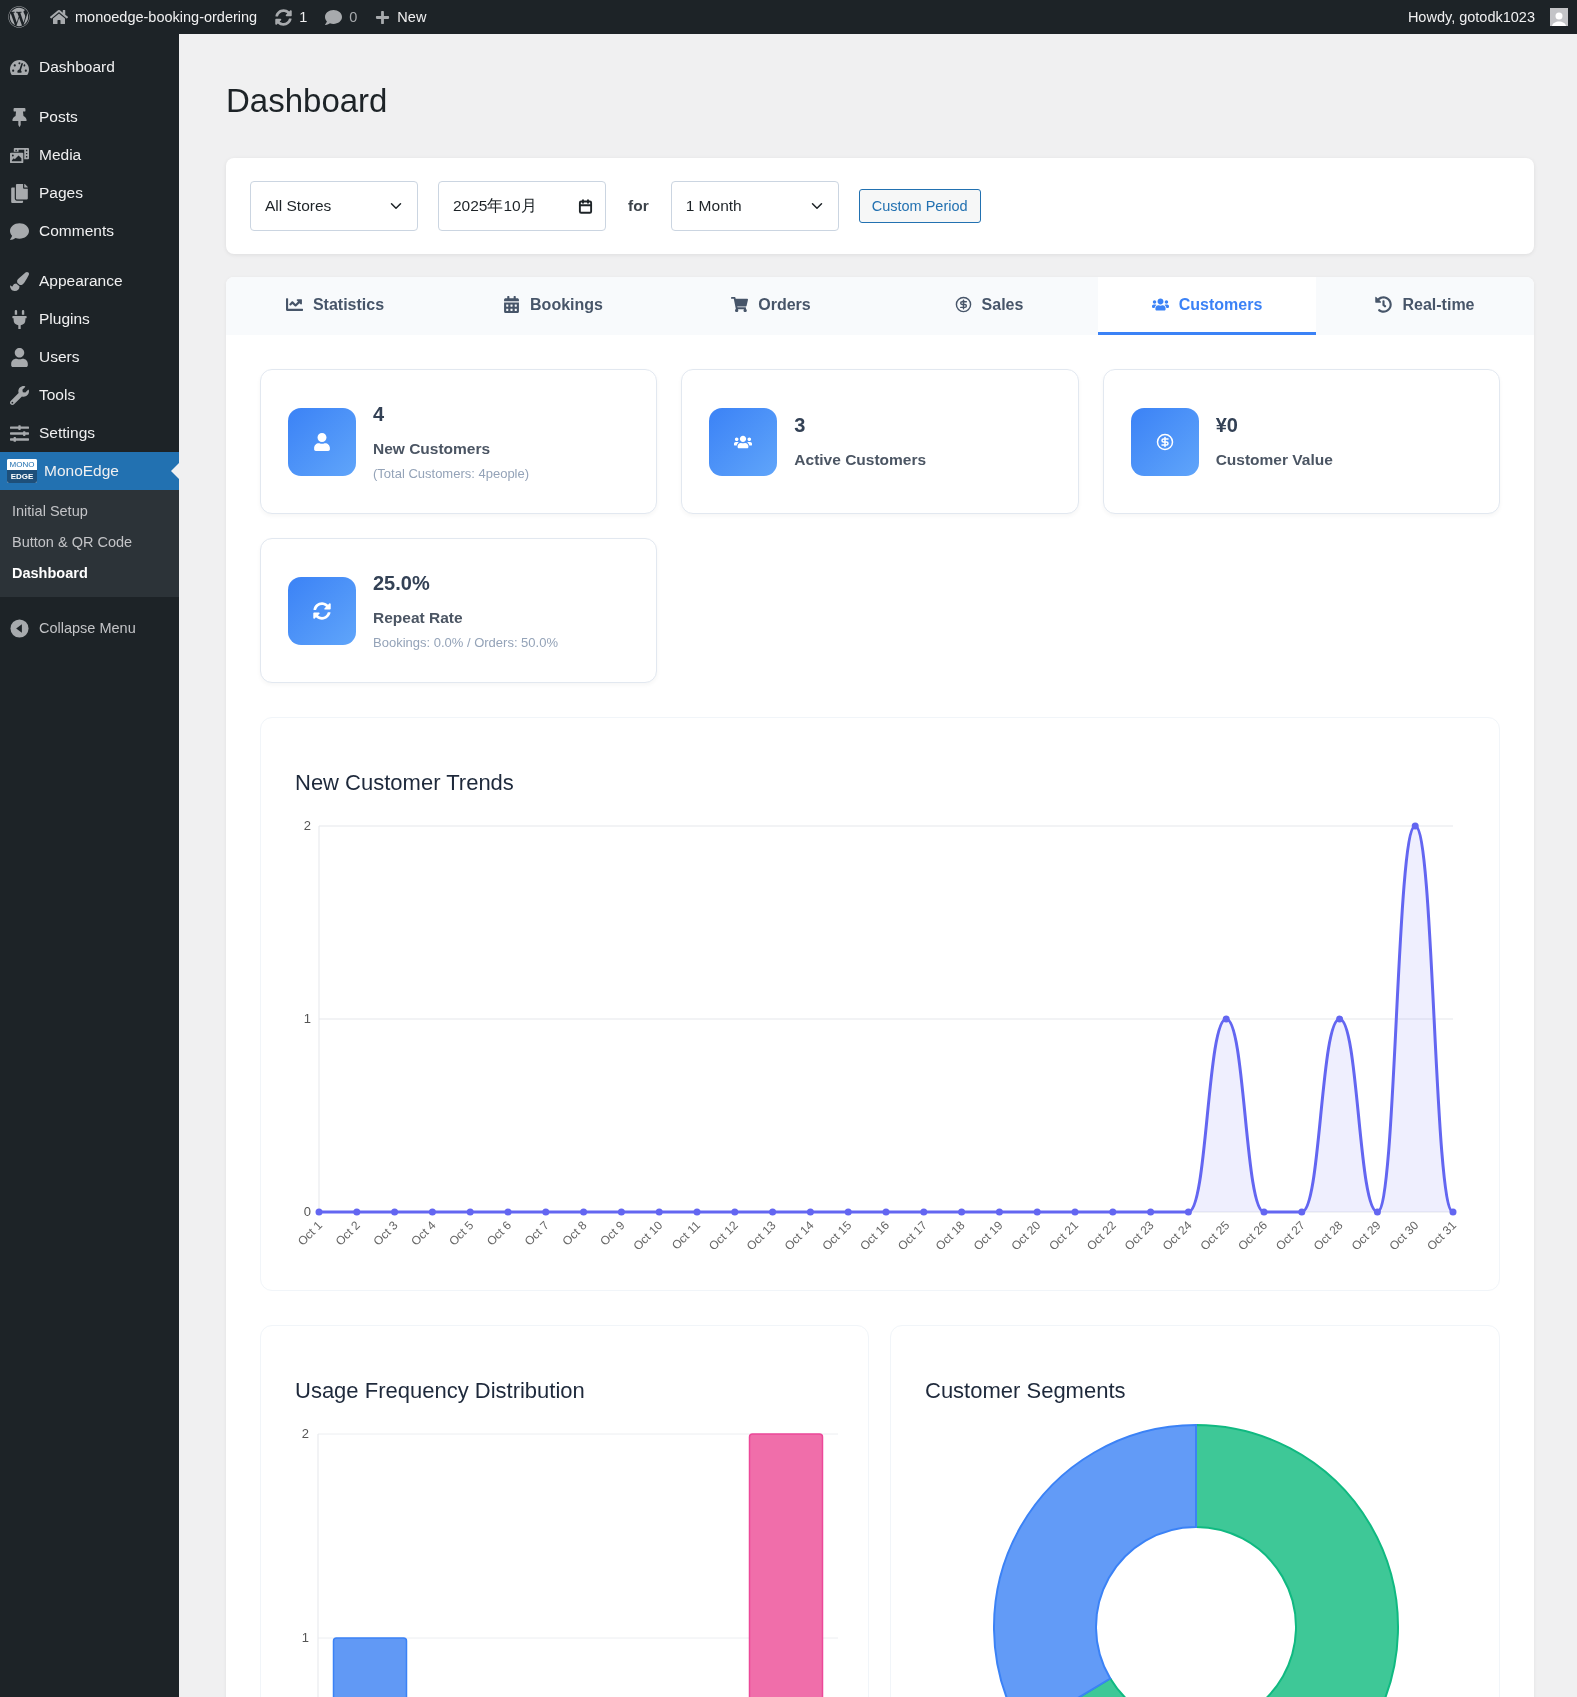 The width and height of the screenshot is (1577, 1697). What do you see at coordinates (761, 1236) in the screenshot?
I see `axis-label: Oct 13` at bounding box center [761, 1236].